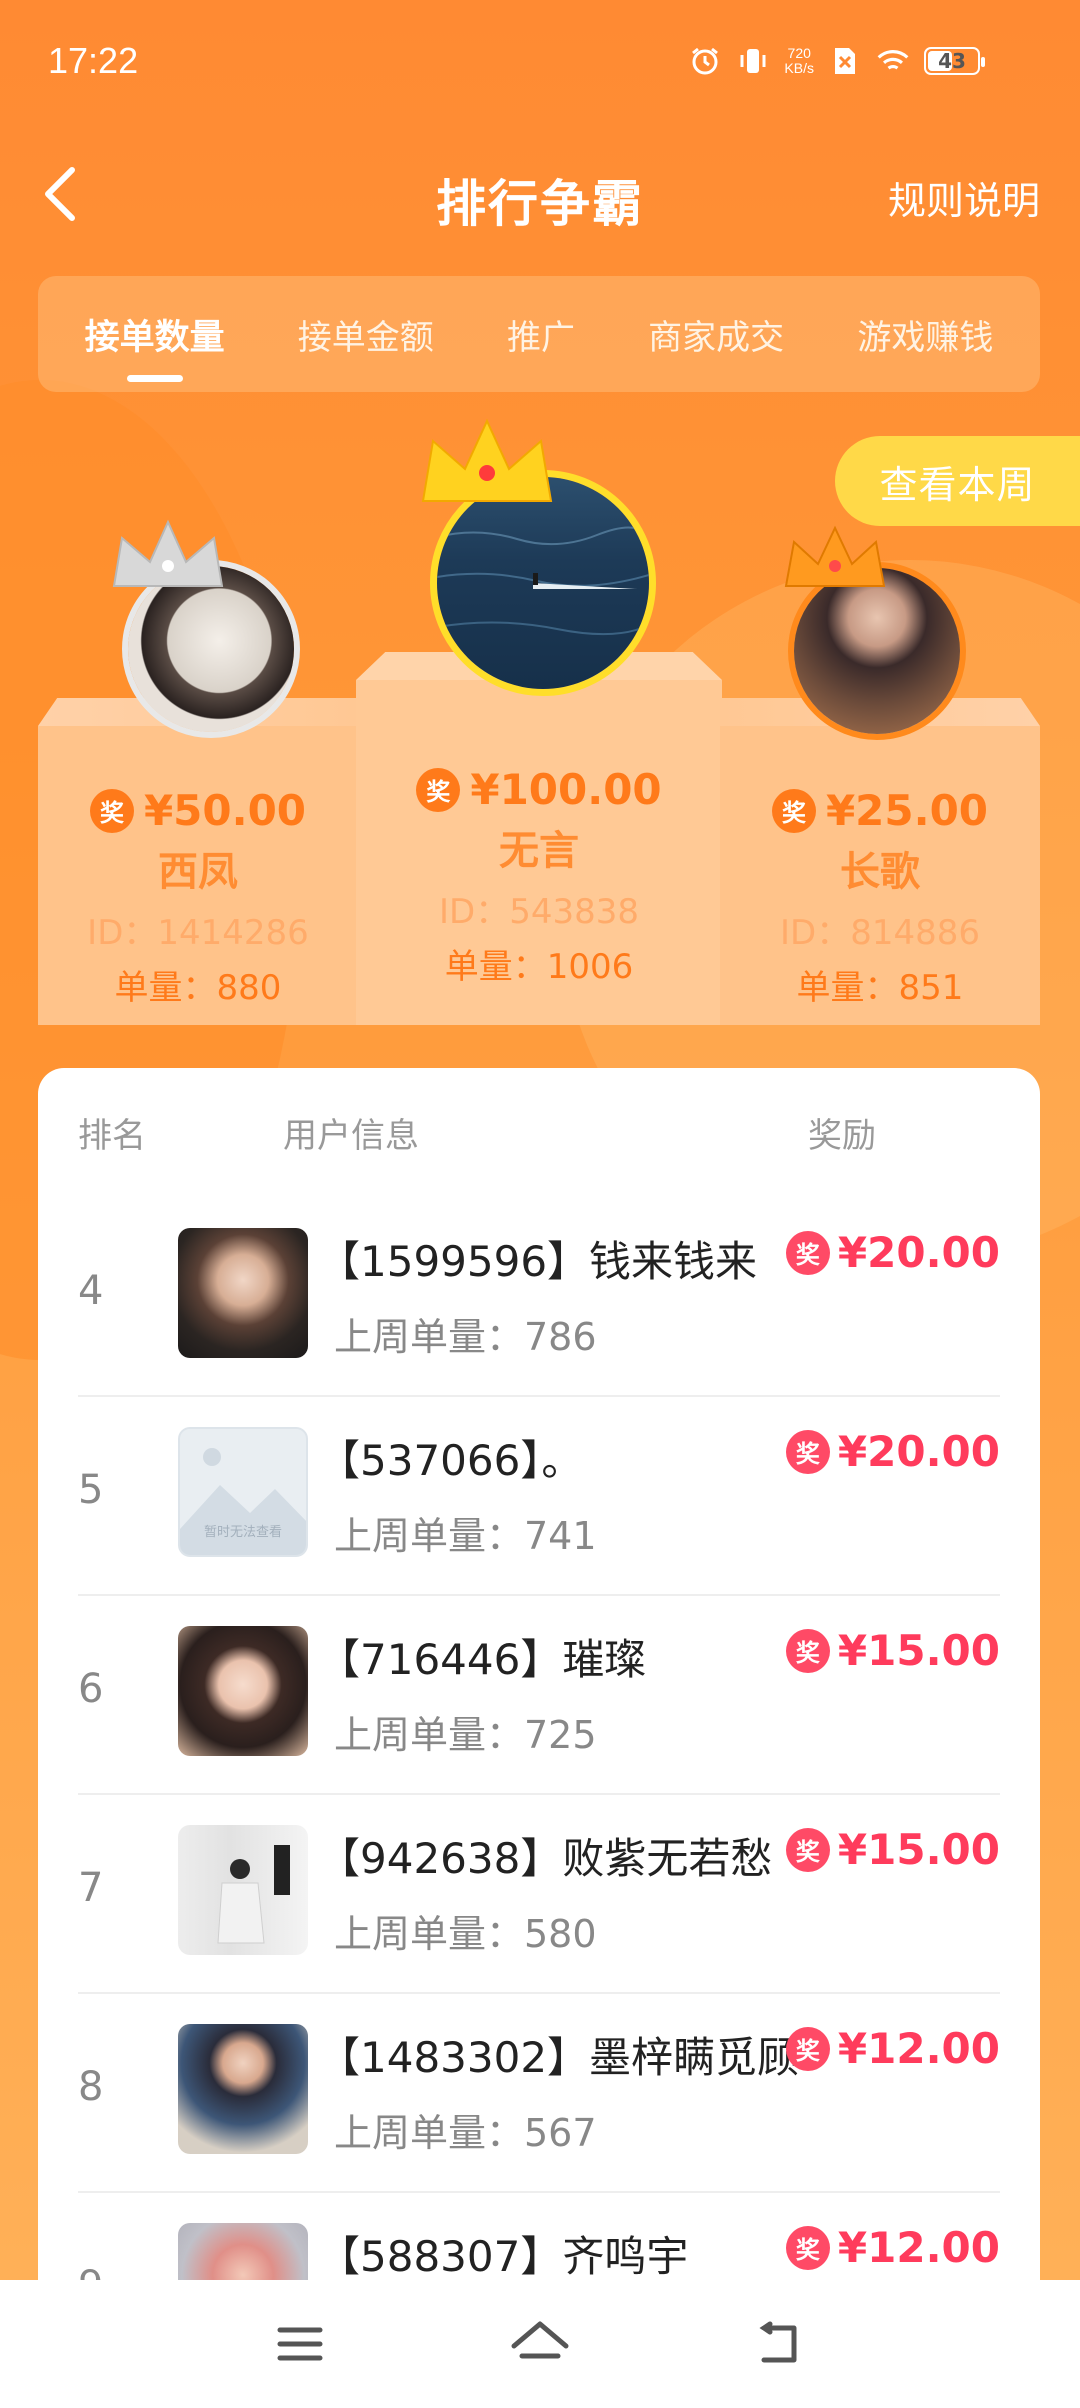 The image size is (1080, 2408). I want to click on rank-number: 4, so click(91, 1291).